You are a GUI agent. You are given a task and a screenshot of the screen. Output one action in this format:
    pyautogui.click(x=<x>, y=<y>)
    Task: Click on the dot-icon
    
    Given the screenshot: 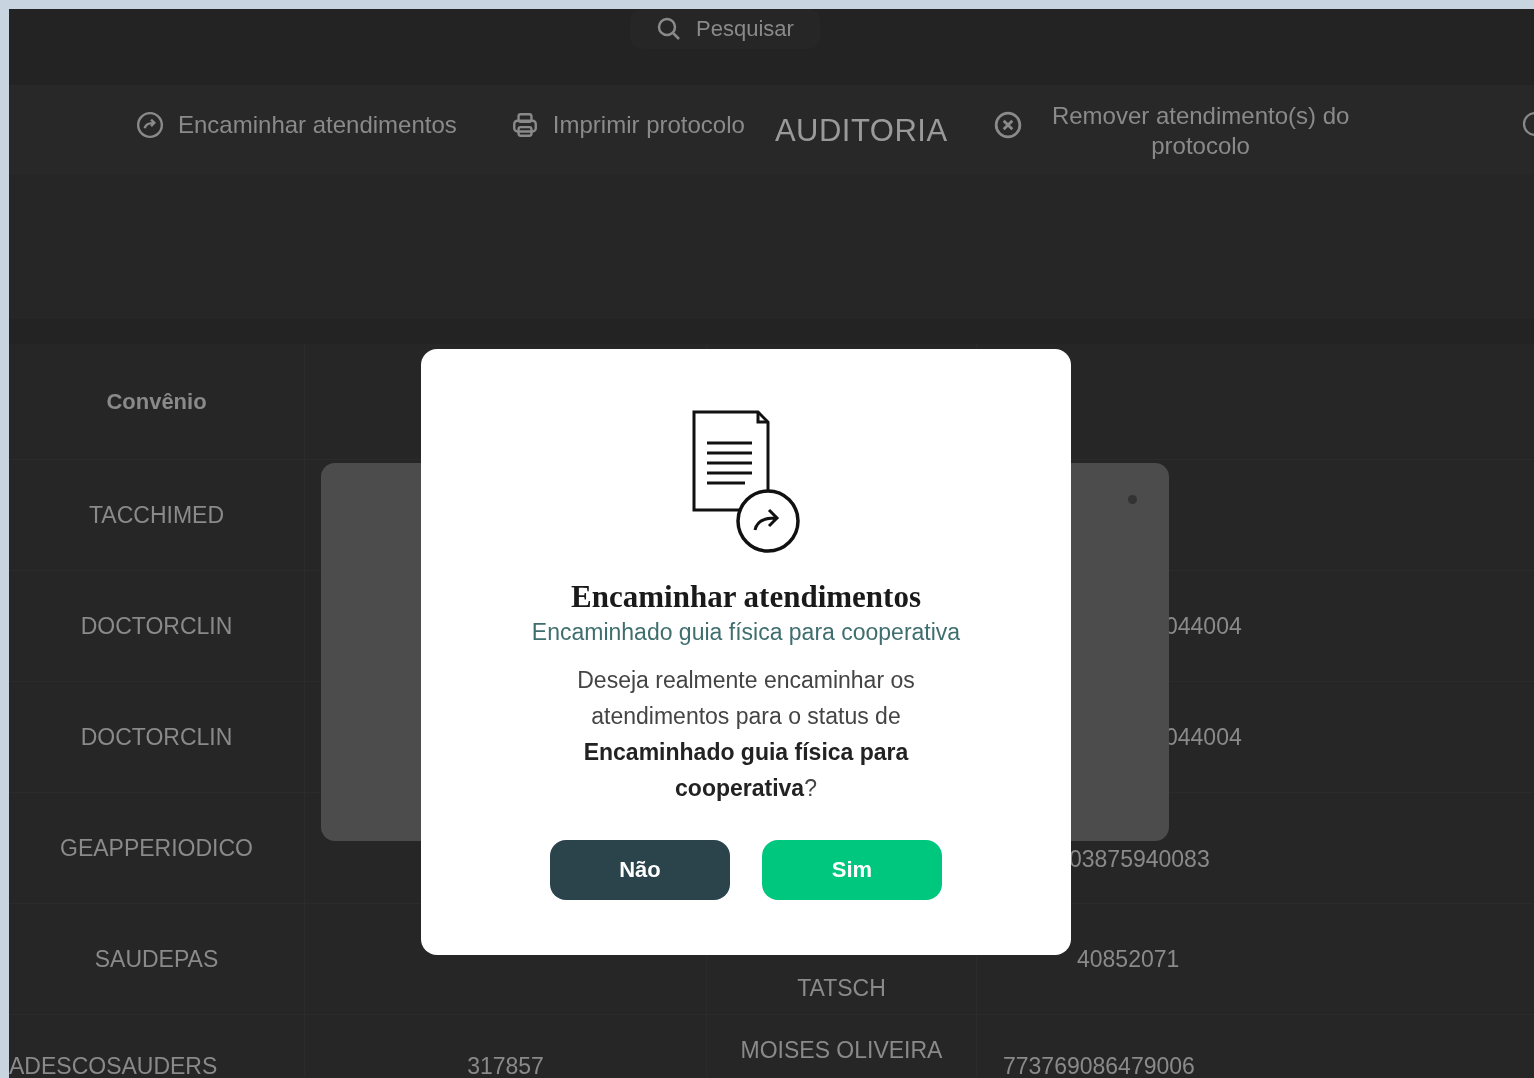 What is the action you would take?
    pyautogui.click(x=1132, y=499)
    